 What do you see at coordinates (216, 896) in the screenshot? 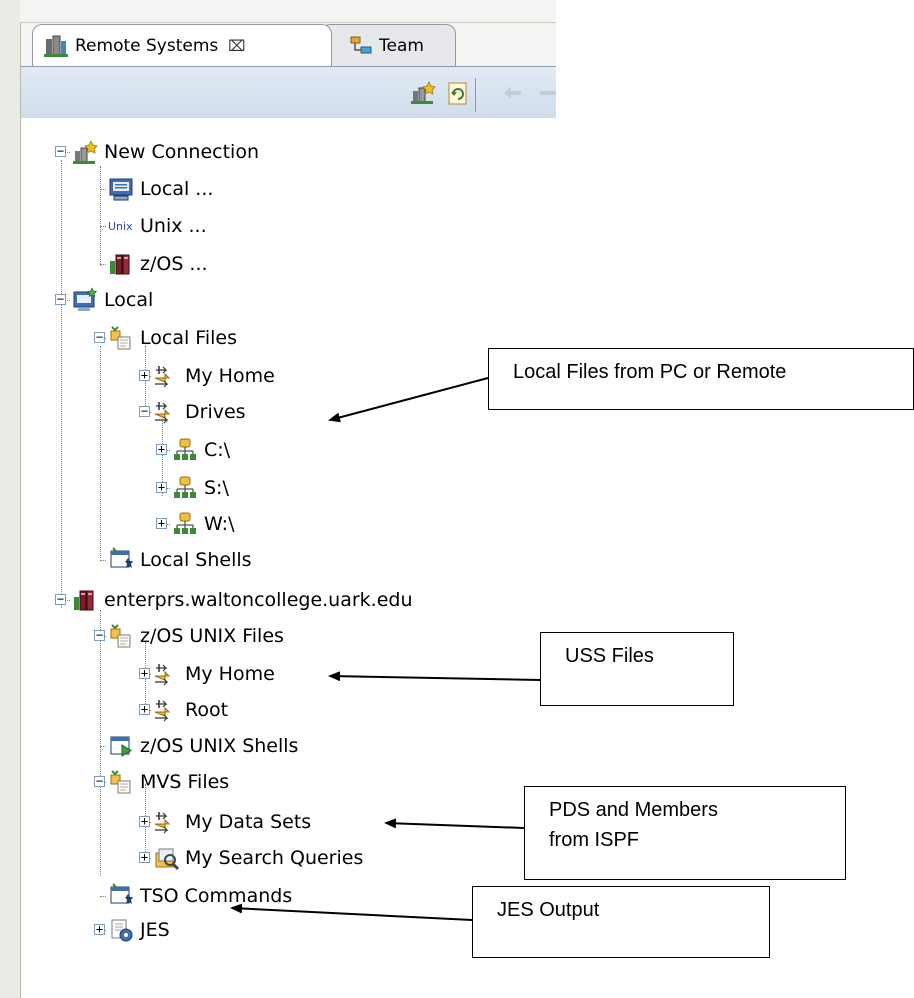
I see `tree-item-label: TSO Commands` at bounding box center [216, 896].